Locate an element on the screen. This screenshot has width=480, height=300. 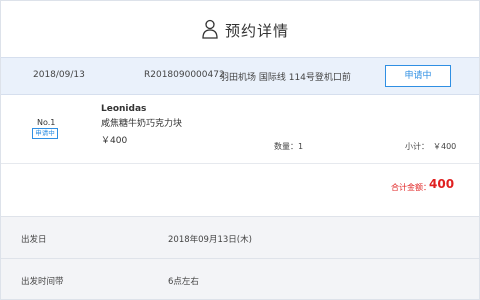
info-row-departure-date: 出发日 2018年09月13日(木) is located at coordinates (240, 237).